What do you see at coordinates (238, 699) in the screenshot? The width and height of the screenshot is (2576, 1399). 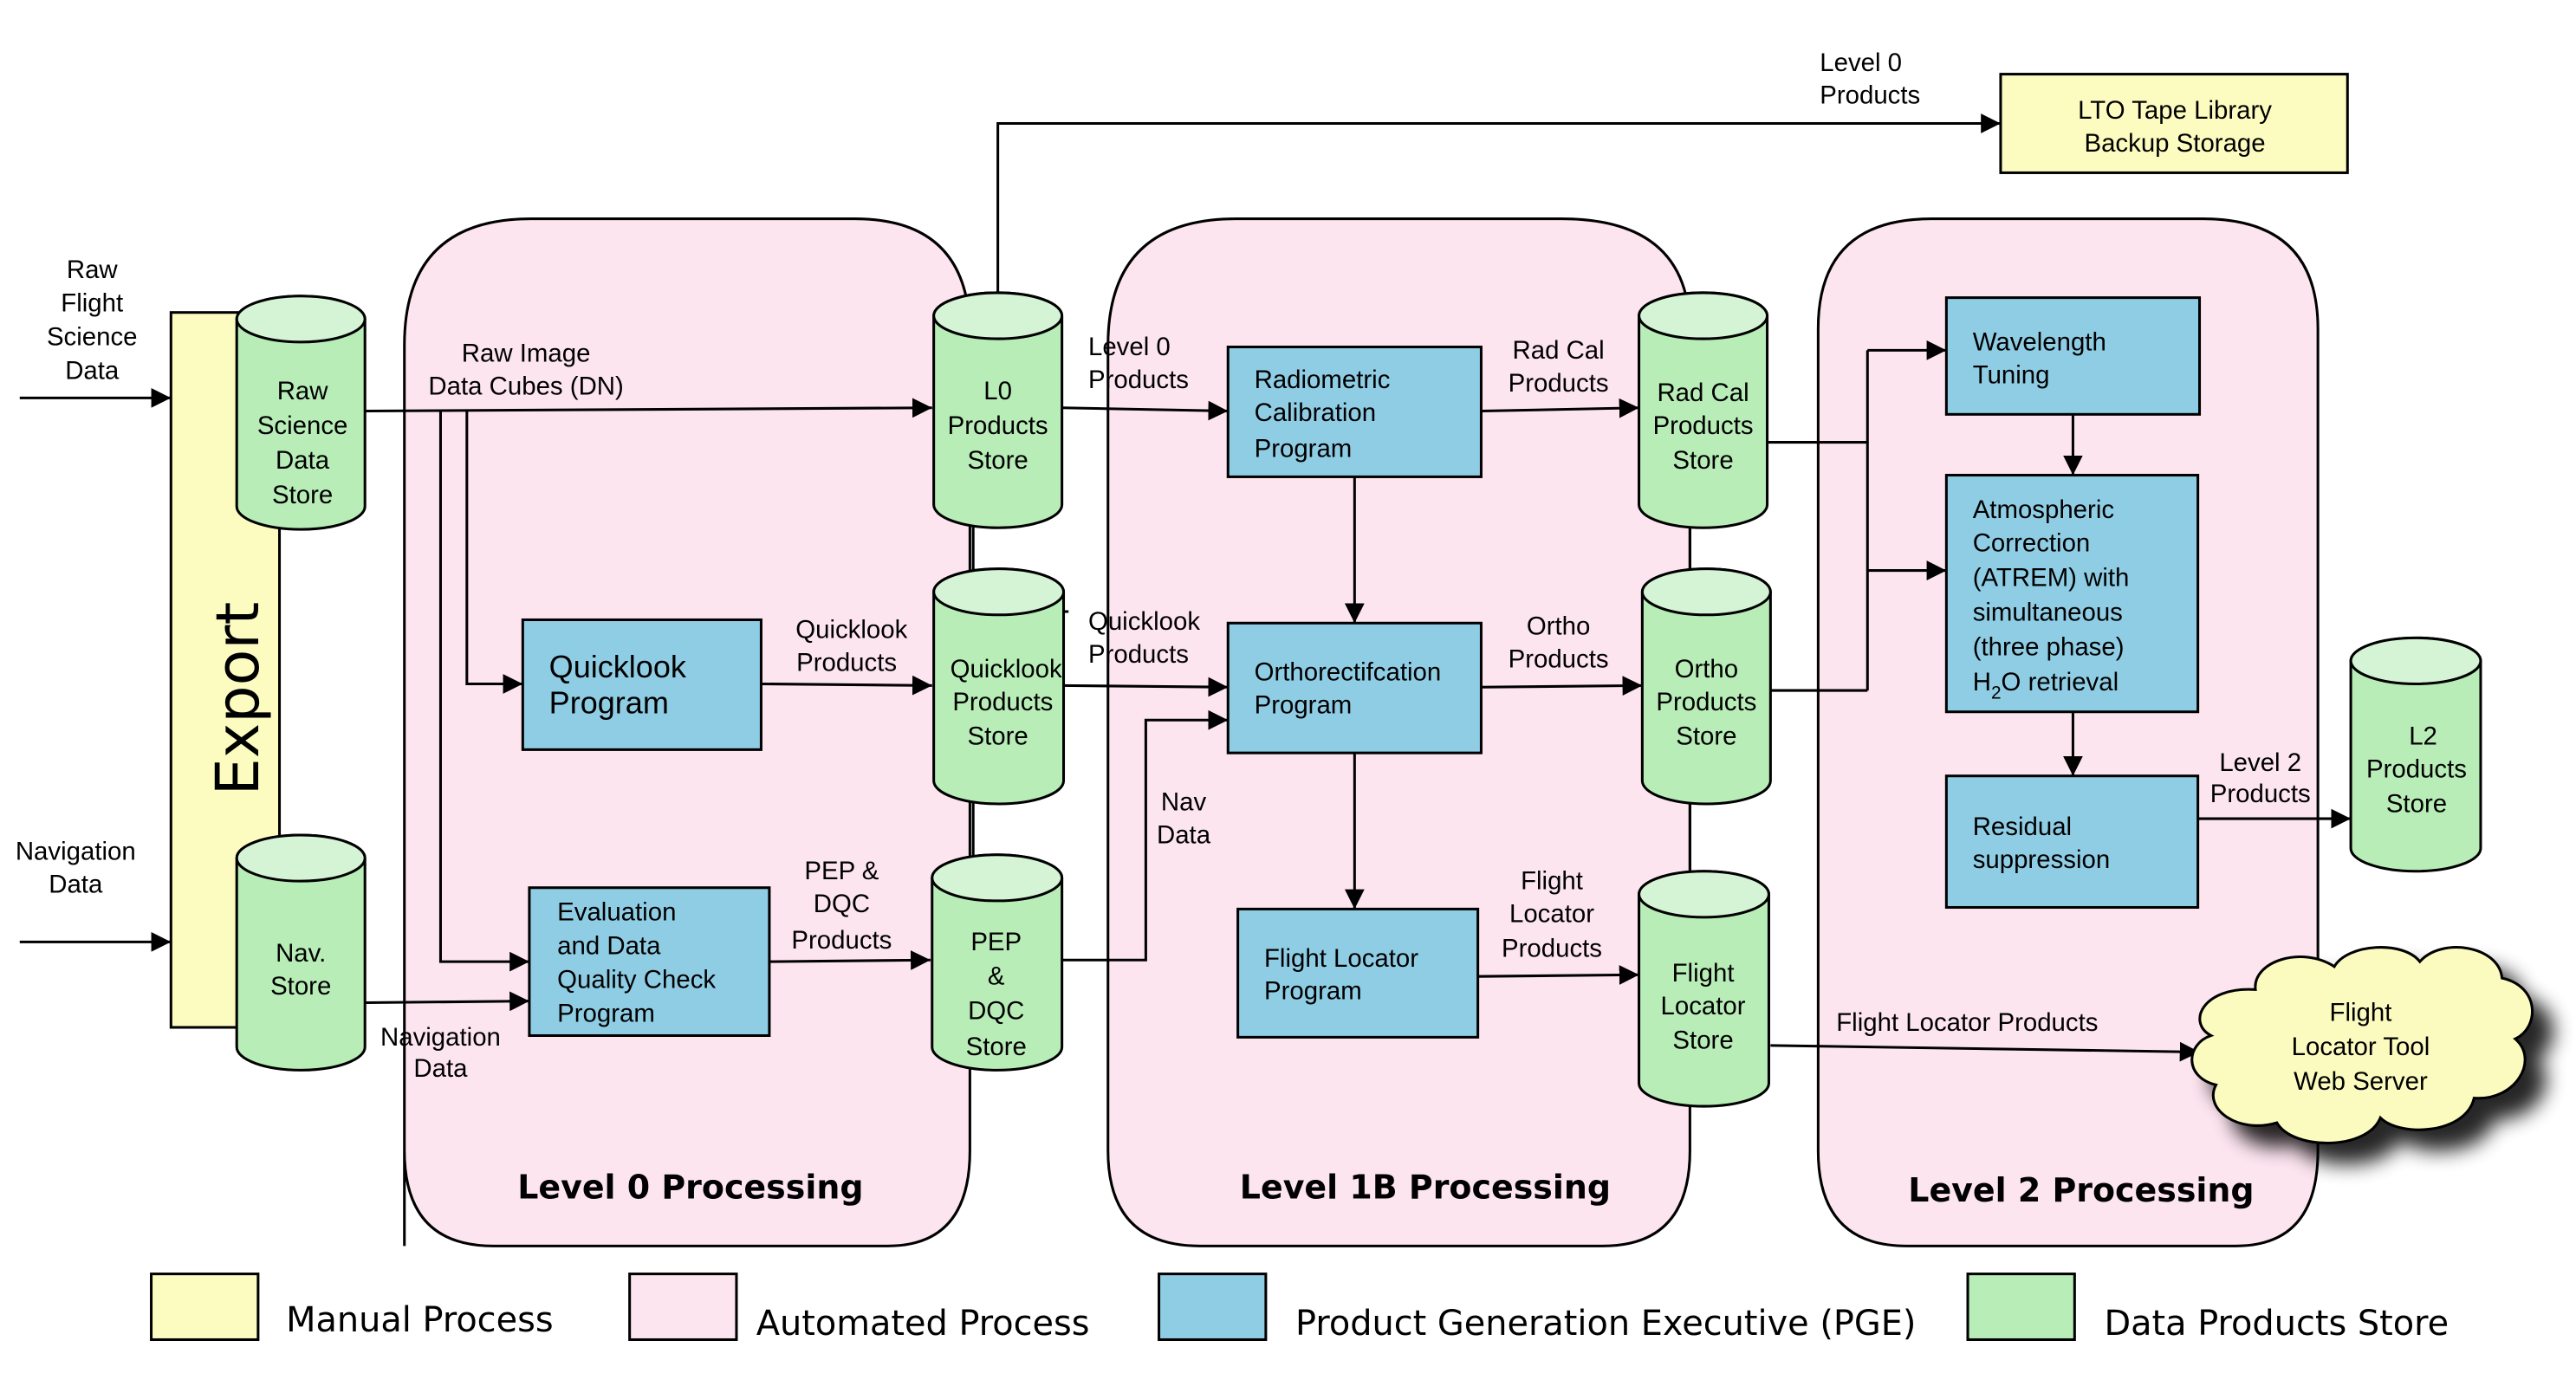 I see `export-label: Export` at bounding box center [238, 699].